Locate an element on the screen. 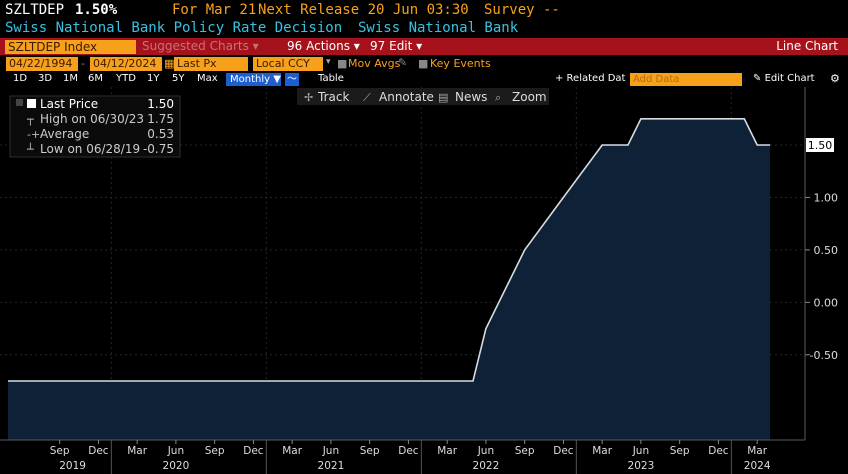 The image size is (848, 474). period-button-1m: 1M is located at coordinates (70, 78).